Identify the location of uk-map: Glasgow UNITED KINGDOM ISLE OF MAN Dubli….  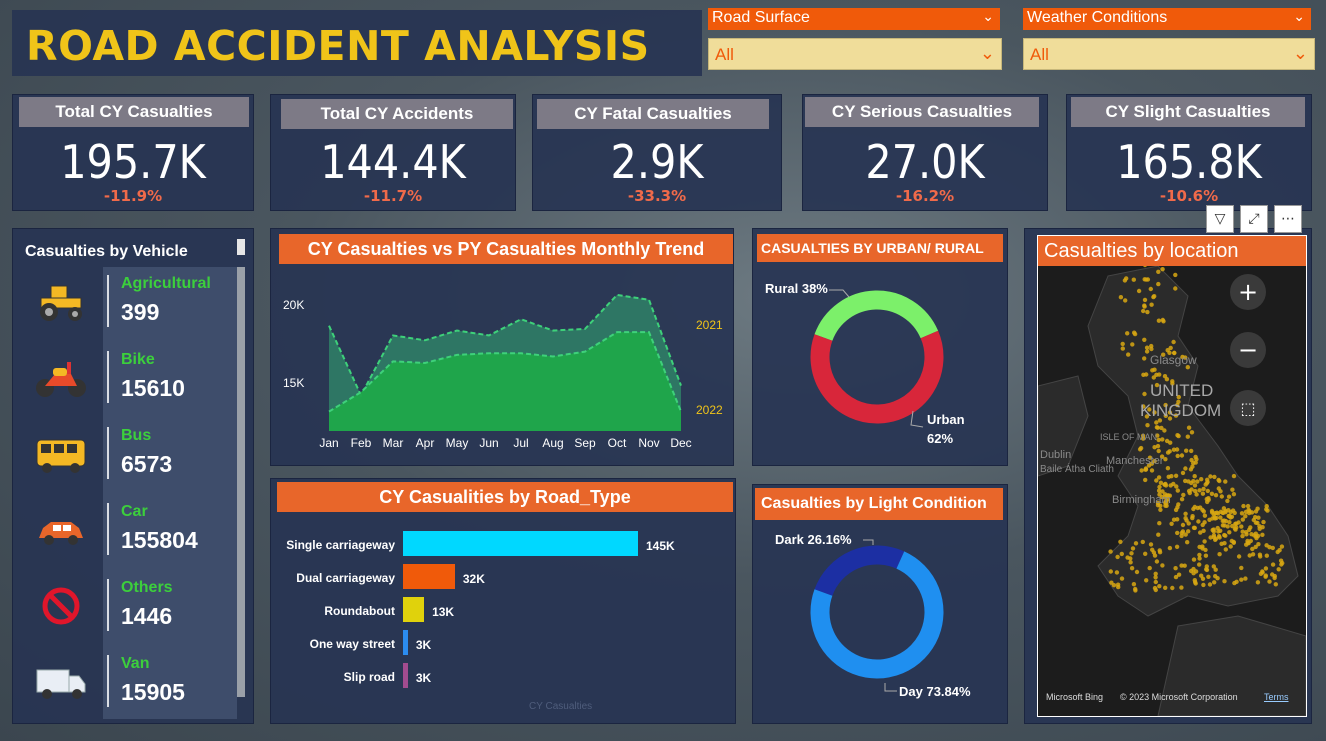
(1172, 476).